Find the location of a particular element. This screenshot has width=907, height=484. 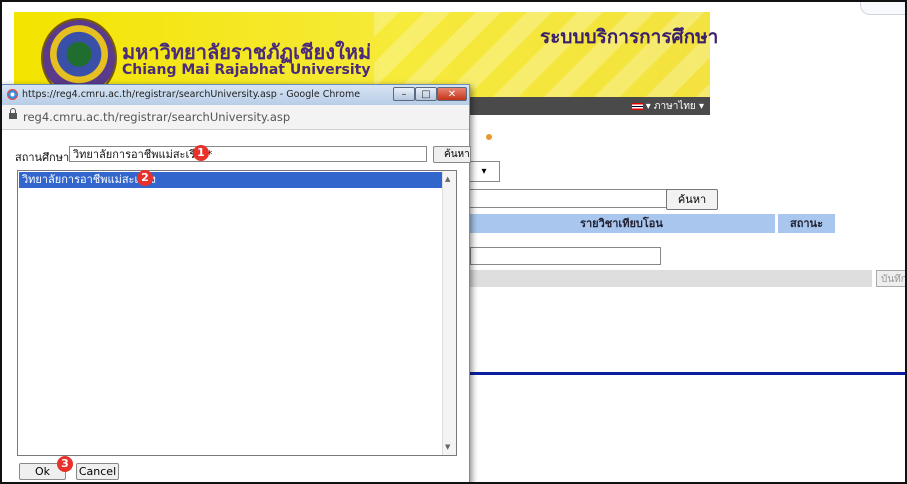

step-badge-3: 3 is located at coordinates (65, 464).